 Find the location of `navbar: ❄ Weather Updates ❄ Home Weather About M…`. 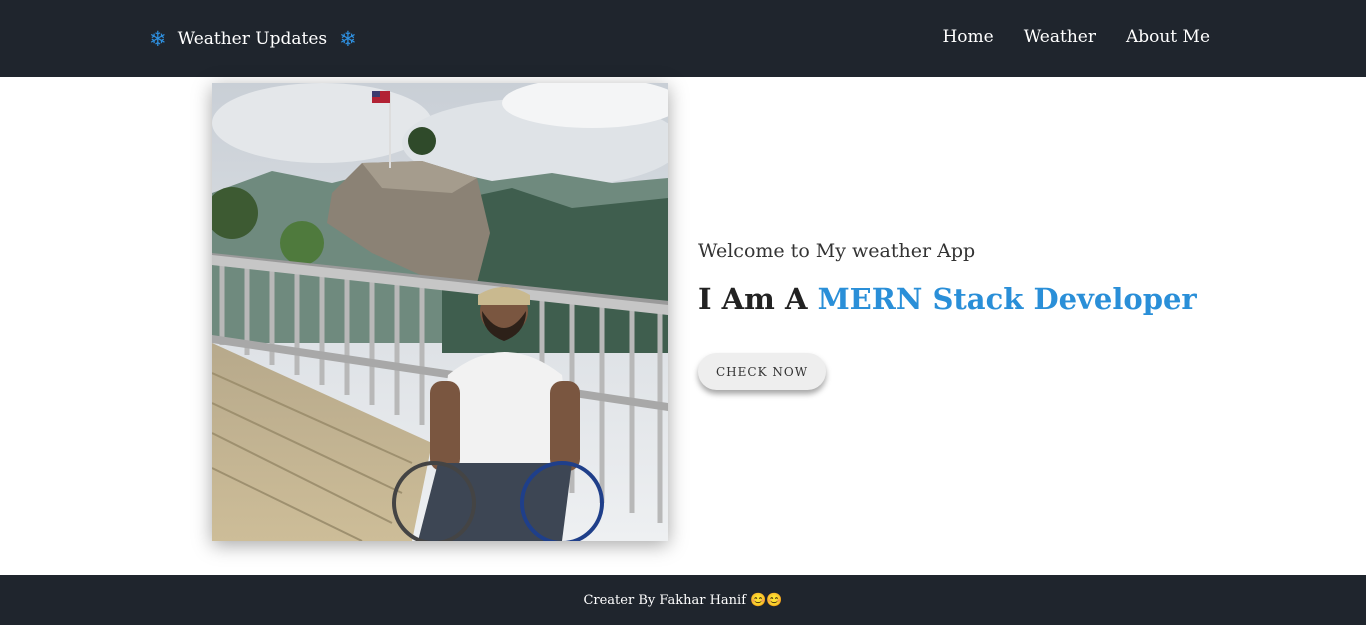

navbar: ❄ Weather Updates ❄ Home Weather About M… is located at coordinates (683, 38).